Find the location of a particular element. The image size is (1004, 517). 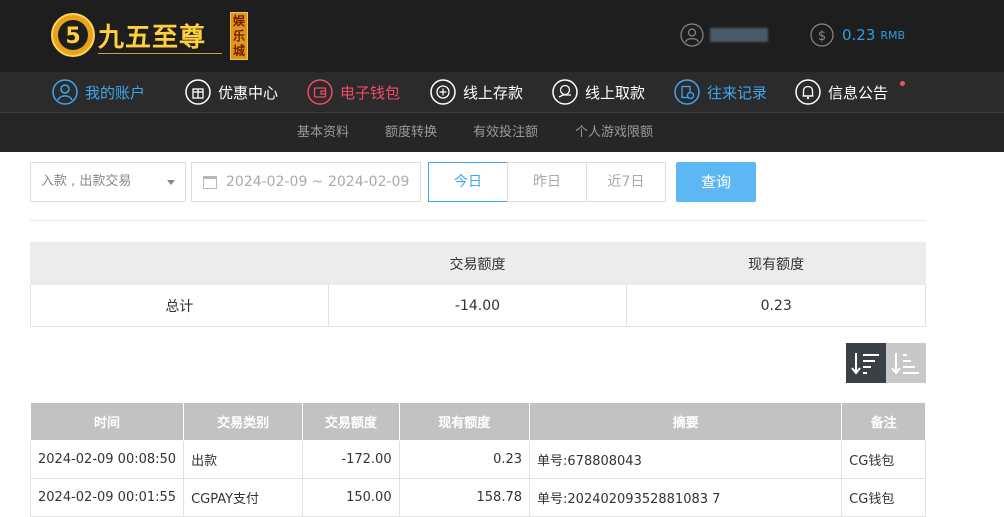

user-circle-icon is located at coordinates (65, 92).